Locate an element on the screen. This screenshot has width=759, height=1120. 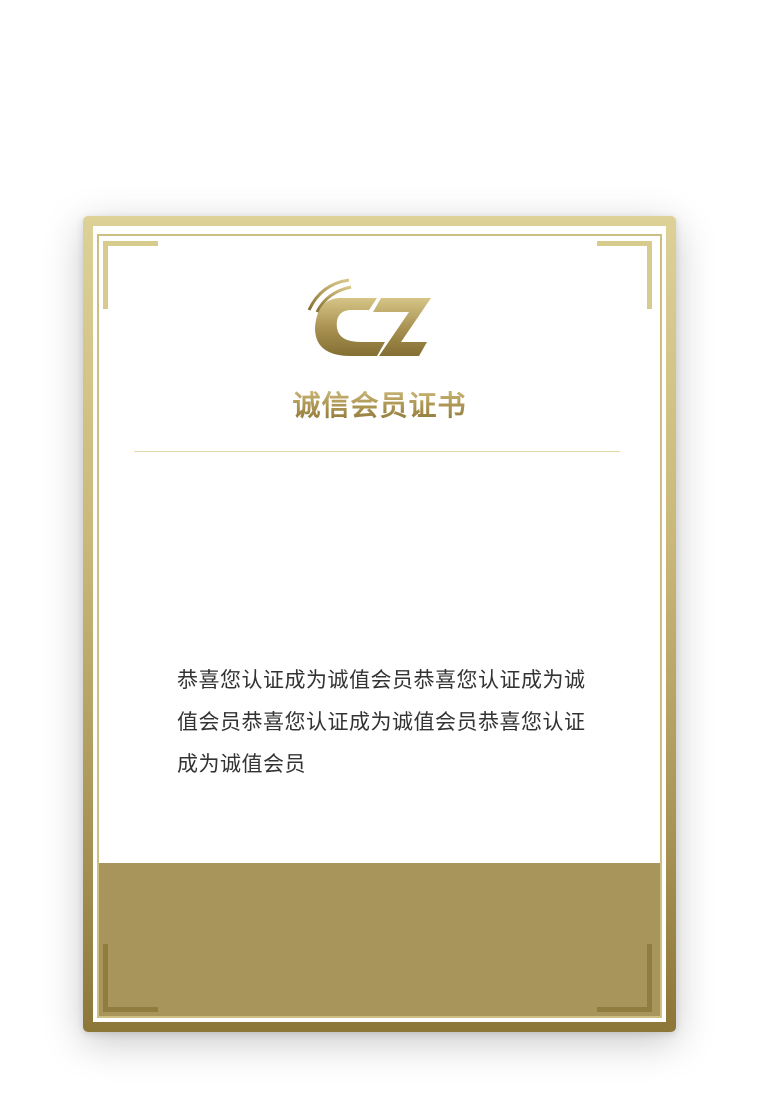
title-divider is located at coordinates (377, 451).